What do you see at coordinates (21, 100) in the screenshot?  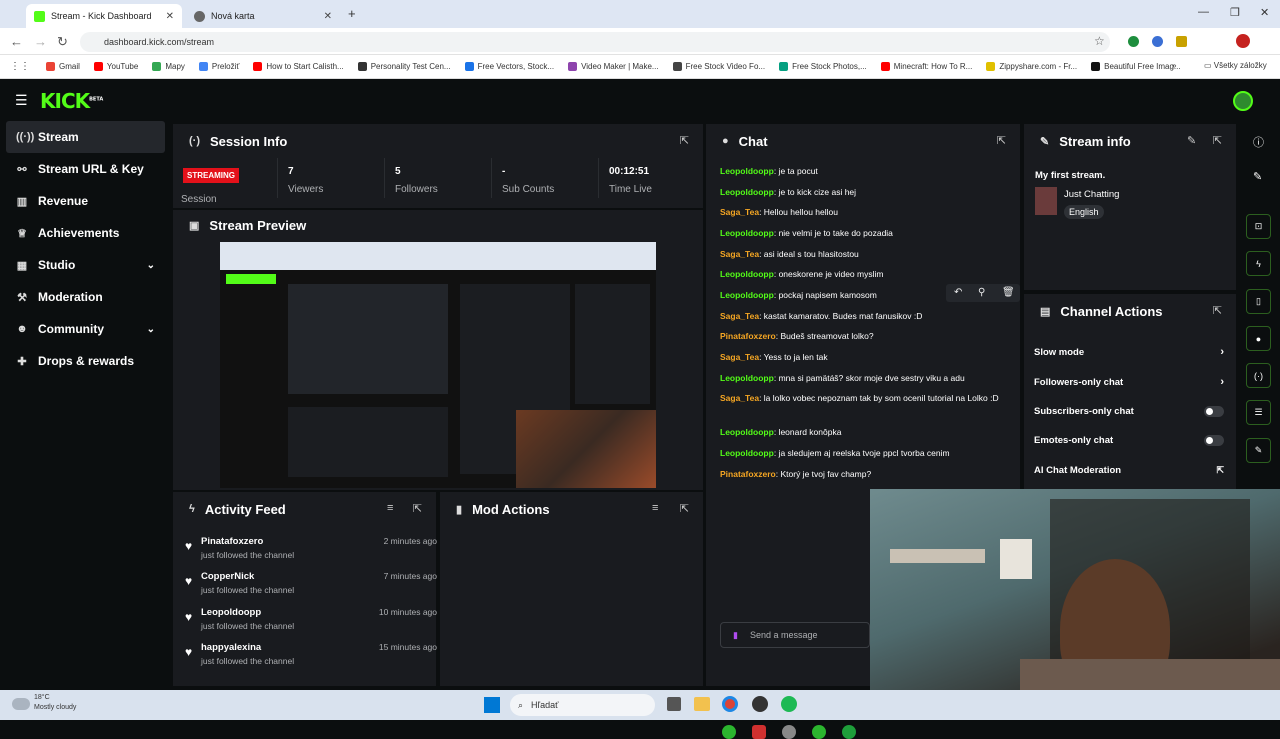 I see `hamburger-menu-icon: ☰` at bounding box center [21, 100].